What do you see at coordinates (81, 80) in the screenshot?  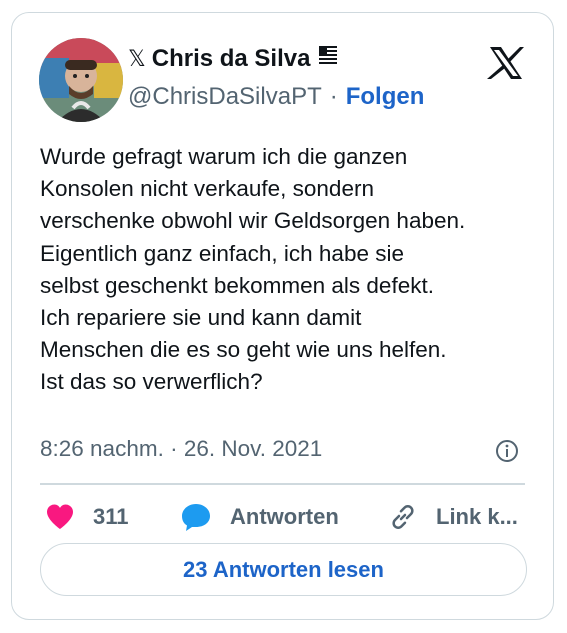 I see `avatar` at bounding box center [81, 80].